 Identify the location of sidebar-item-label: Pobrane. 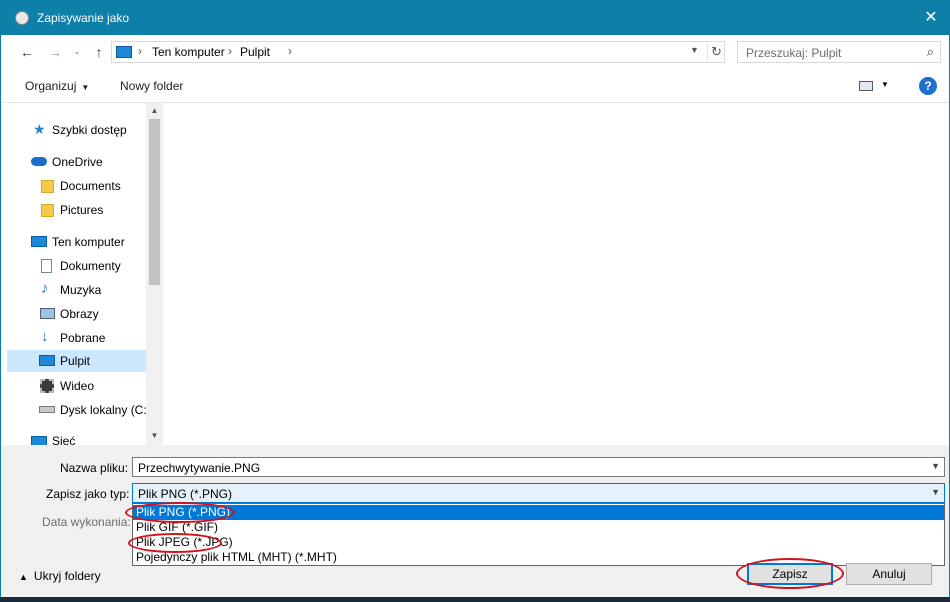
(83, 338).